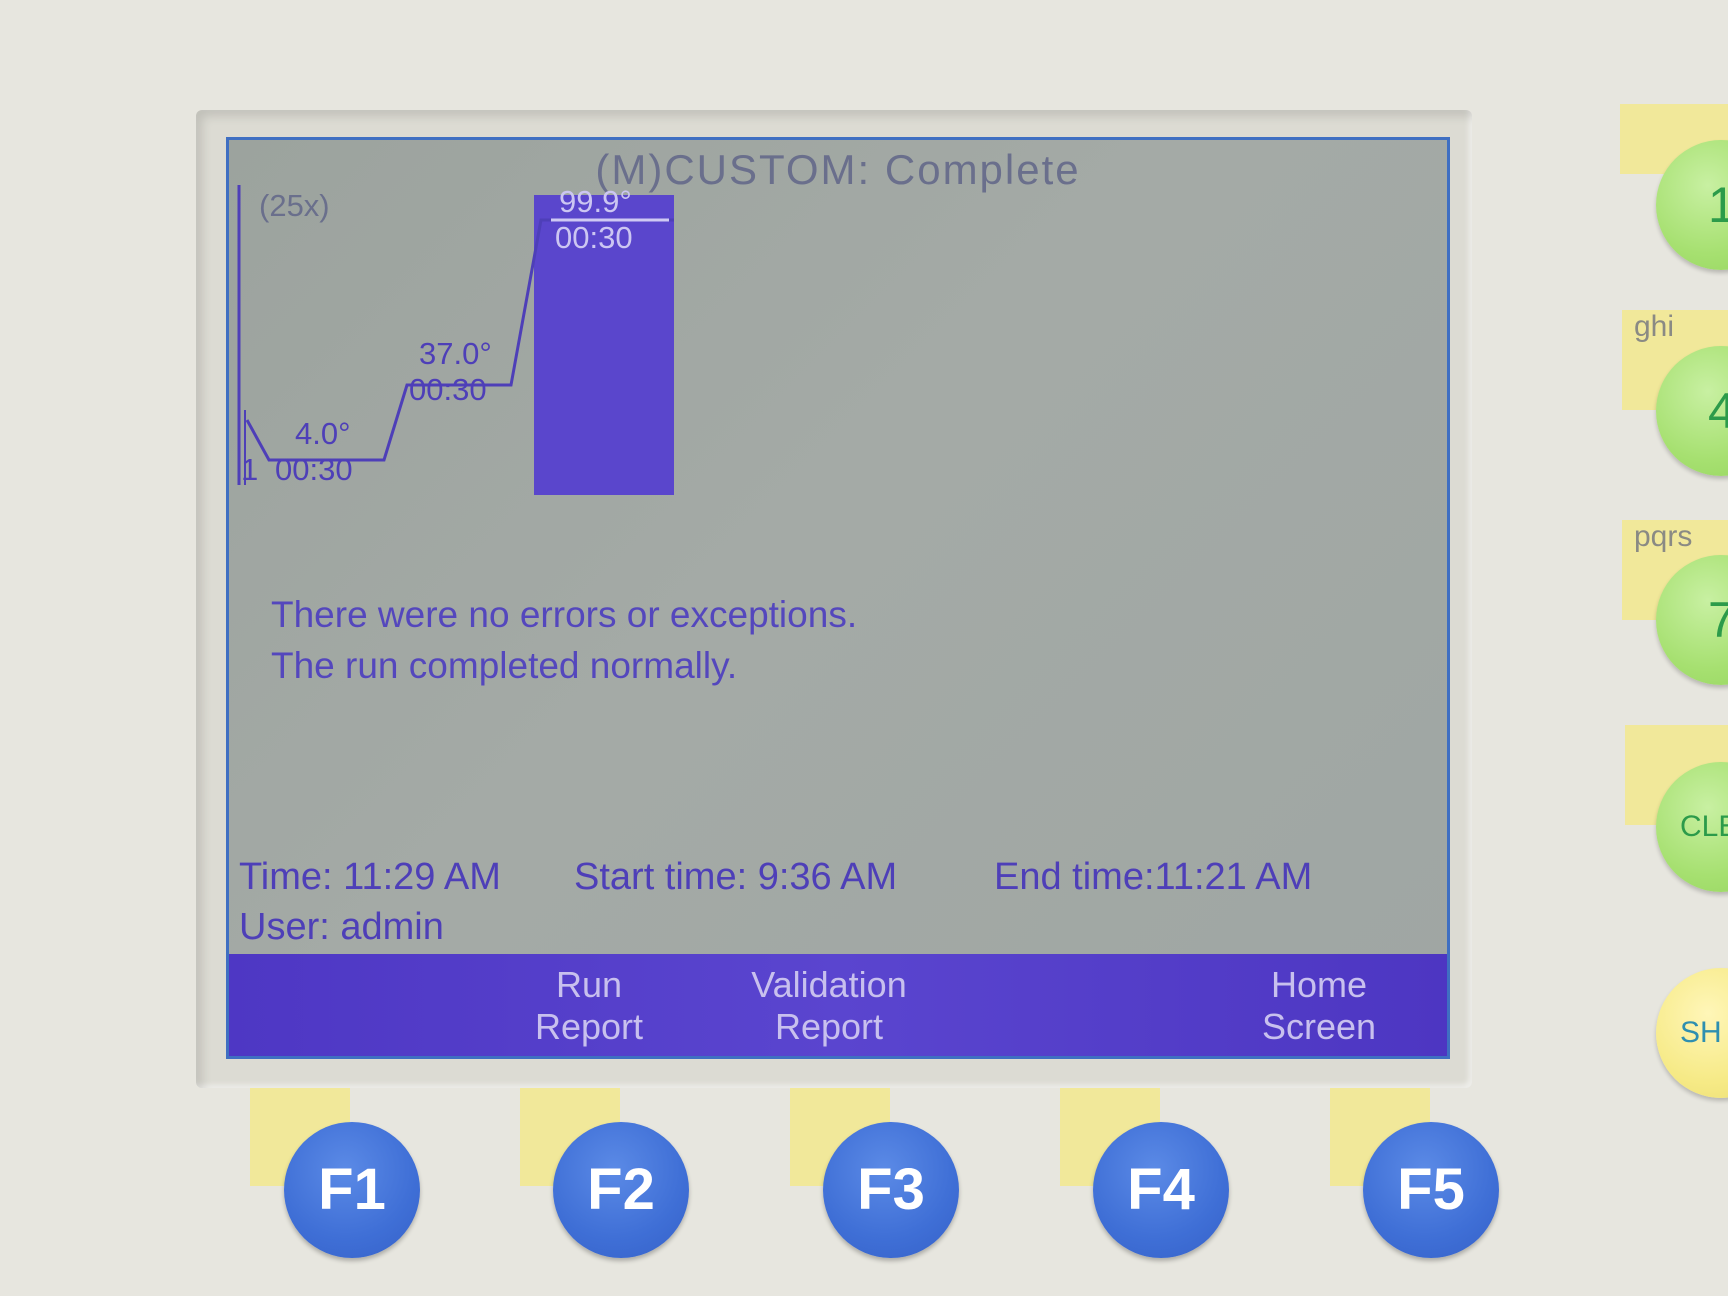  What do you see at coordinates (1161, 1190) in the screenshot?
I see `f4-button: F4` at bounding box center [1161, 1190].